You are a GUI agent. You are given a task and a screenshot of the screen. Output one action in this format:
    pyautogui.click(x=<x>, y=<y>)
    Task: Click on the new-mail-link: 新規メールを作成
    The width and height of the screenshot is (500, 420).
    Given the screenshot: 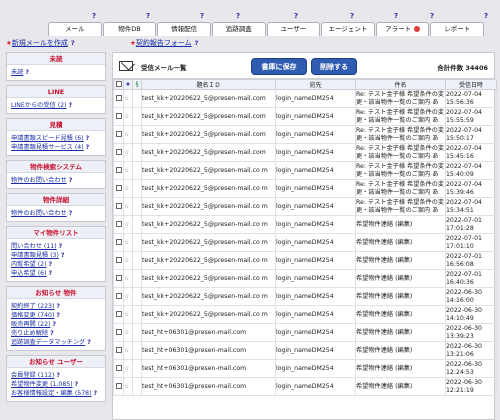 What is the action you would take?
    pyautogui.click(x=40, y=43)
    